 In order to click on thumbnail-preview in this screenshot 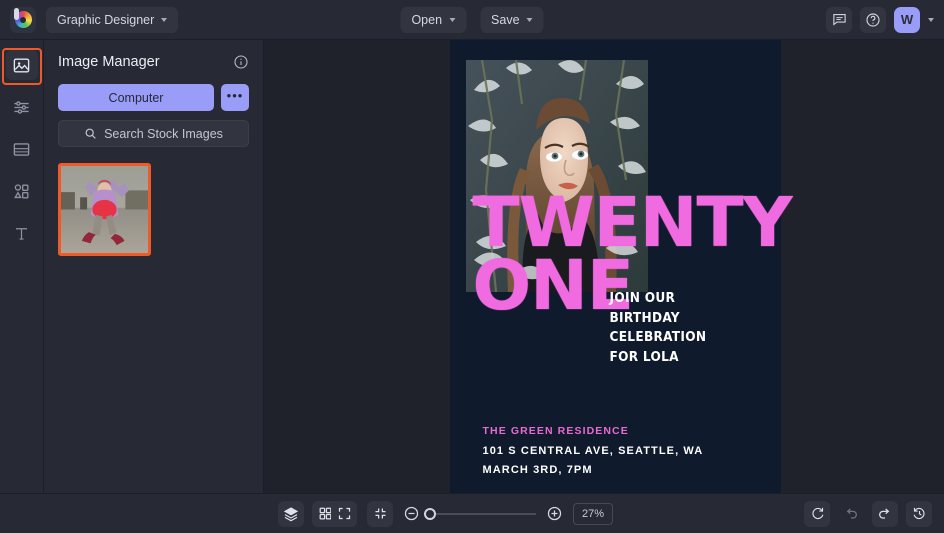, I will do `click(104, 209)`.